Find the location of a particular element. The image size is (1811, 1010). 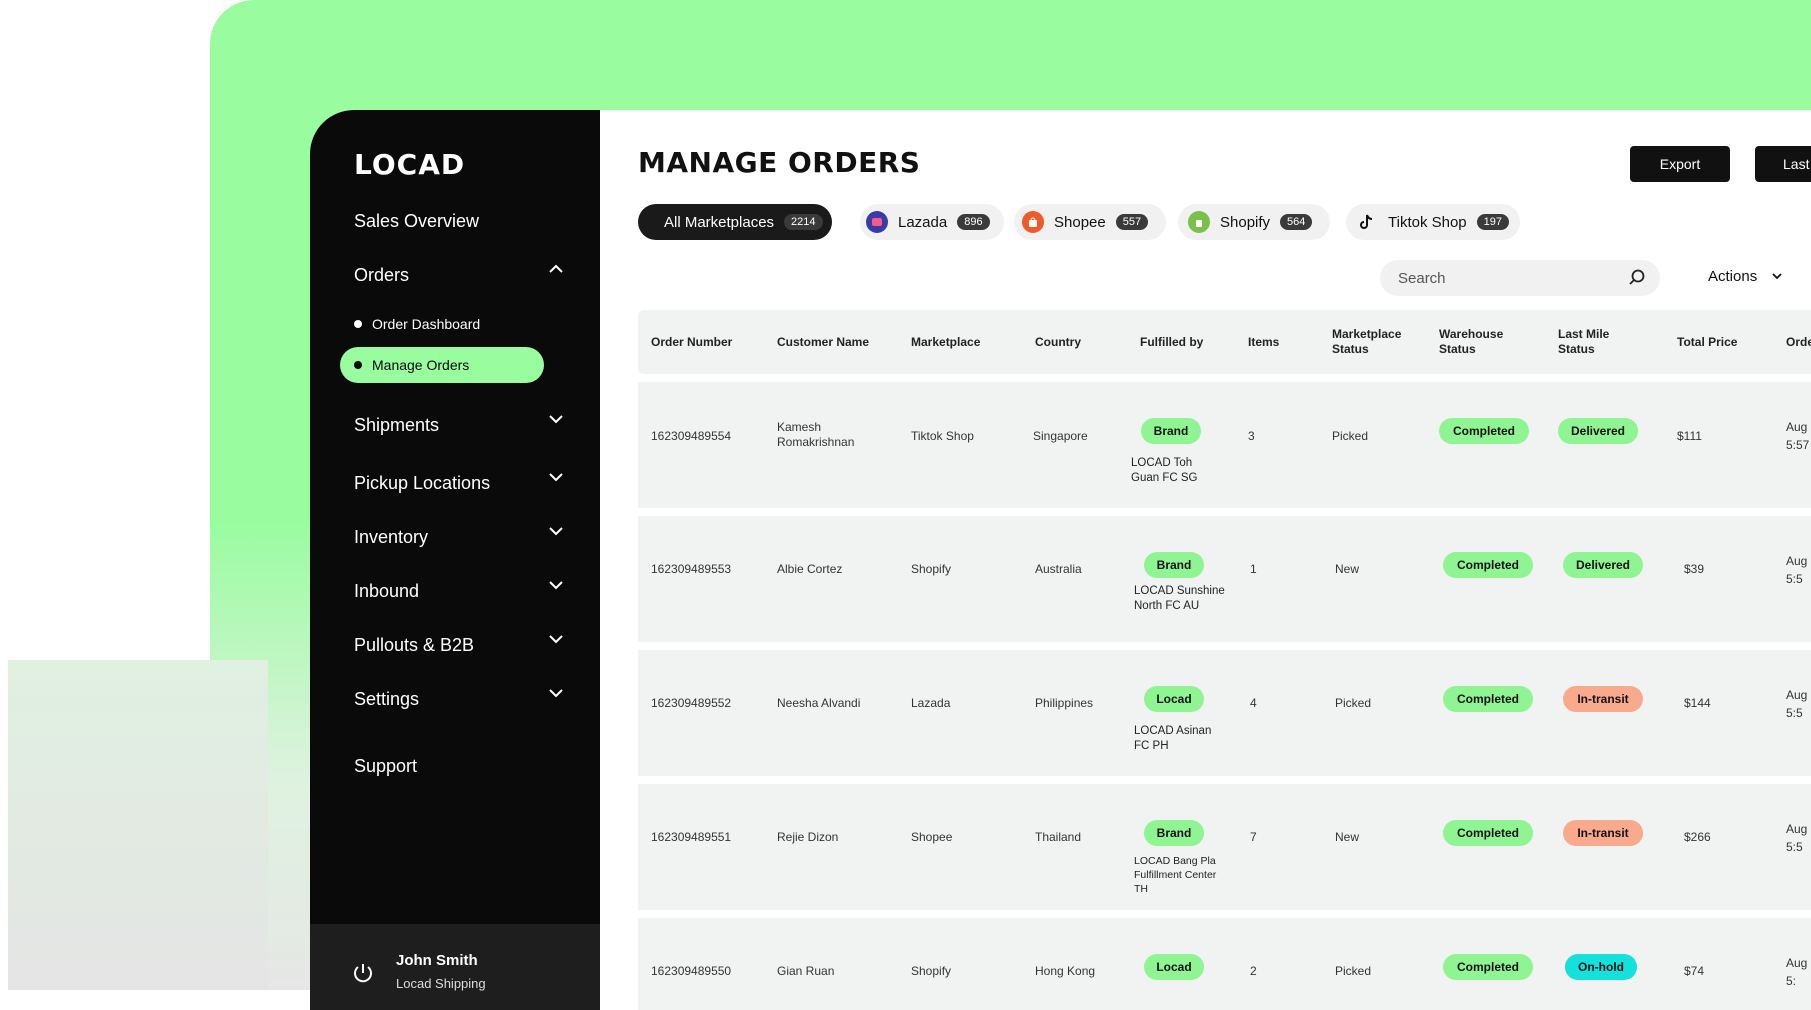

shopify-icon is located at coordinates (1199, 222).